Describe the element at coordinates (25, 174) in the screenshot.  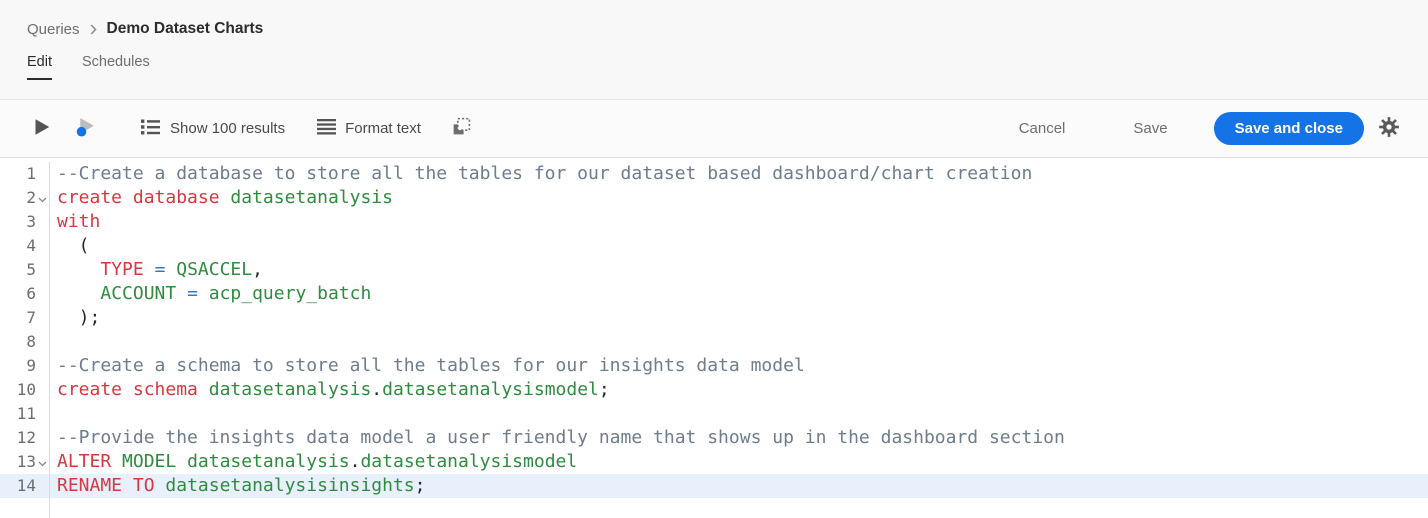
I see `line-gutter: 1` at that location.